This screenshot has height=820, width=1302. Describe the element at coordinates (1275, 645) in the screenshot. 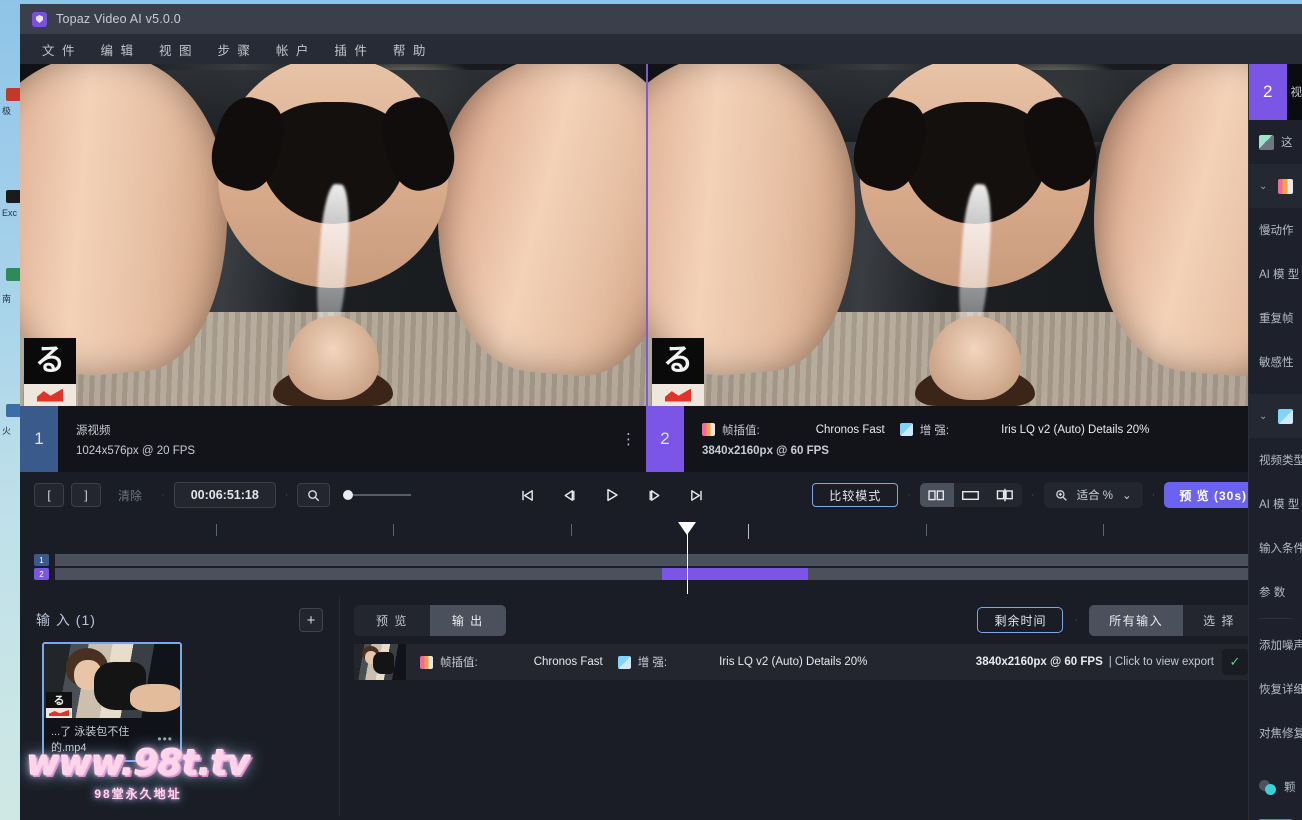

I see `sidebar-item-add-noise: 添加噪声` at that location.